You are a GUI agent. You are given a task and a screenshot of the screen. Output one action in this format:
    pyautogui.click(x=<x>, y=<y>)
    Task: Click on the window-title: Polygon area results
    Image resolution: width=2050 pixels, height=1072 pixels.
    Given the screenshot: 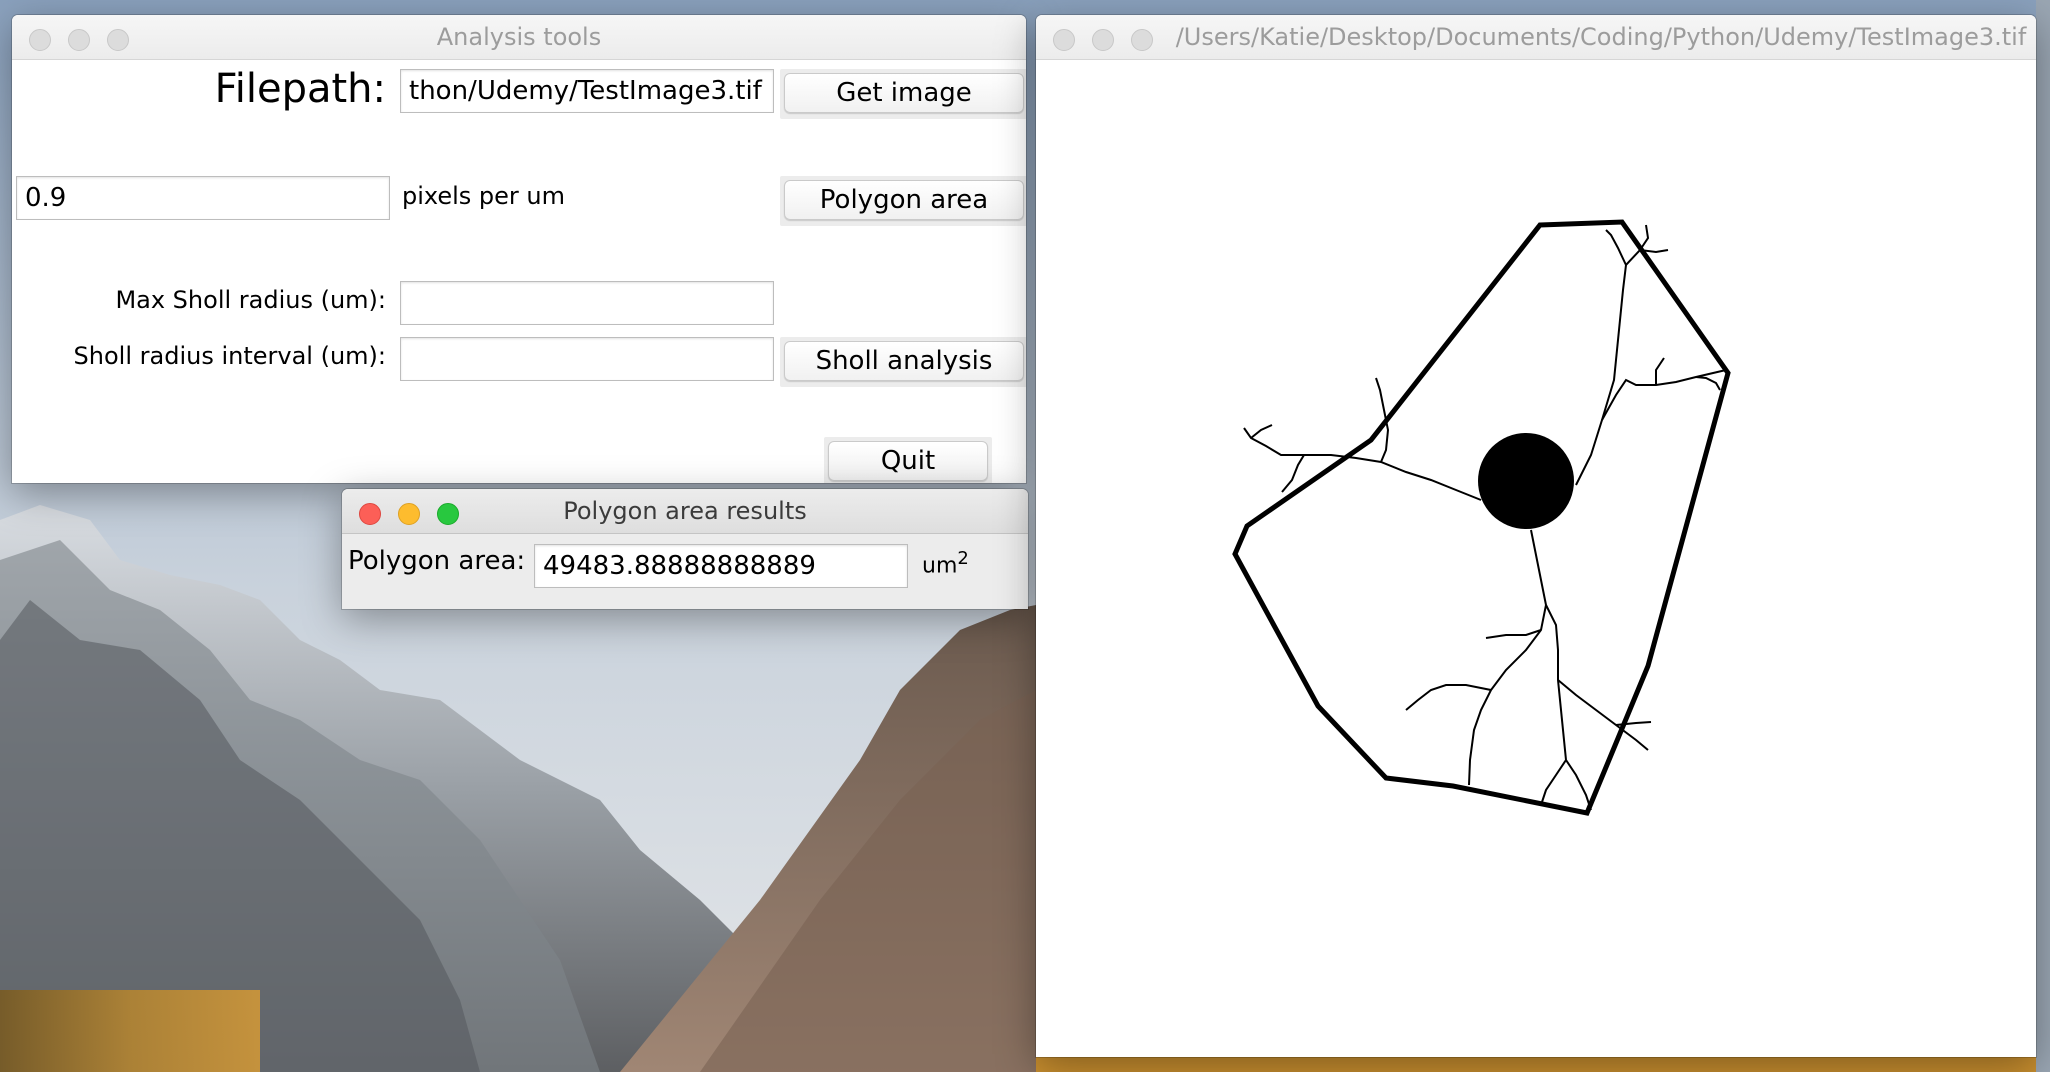 What is the action you would take?
    pyautogui.click(x=685, y=511)
    